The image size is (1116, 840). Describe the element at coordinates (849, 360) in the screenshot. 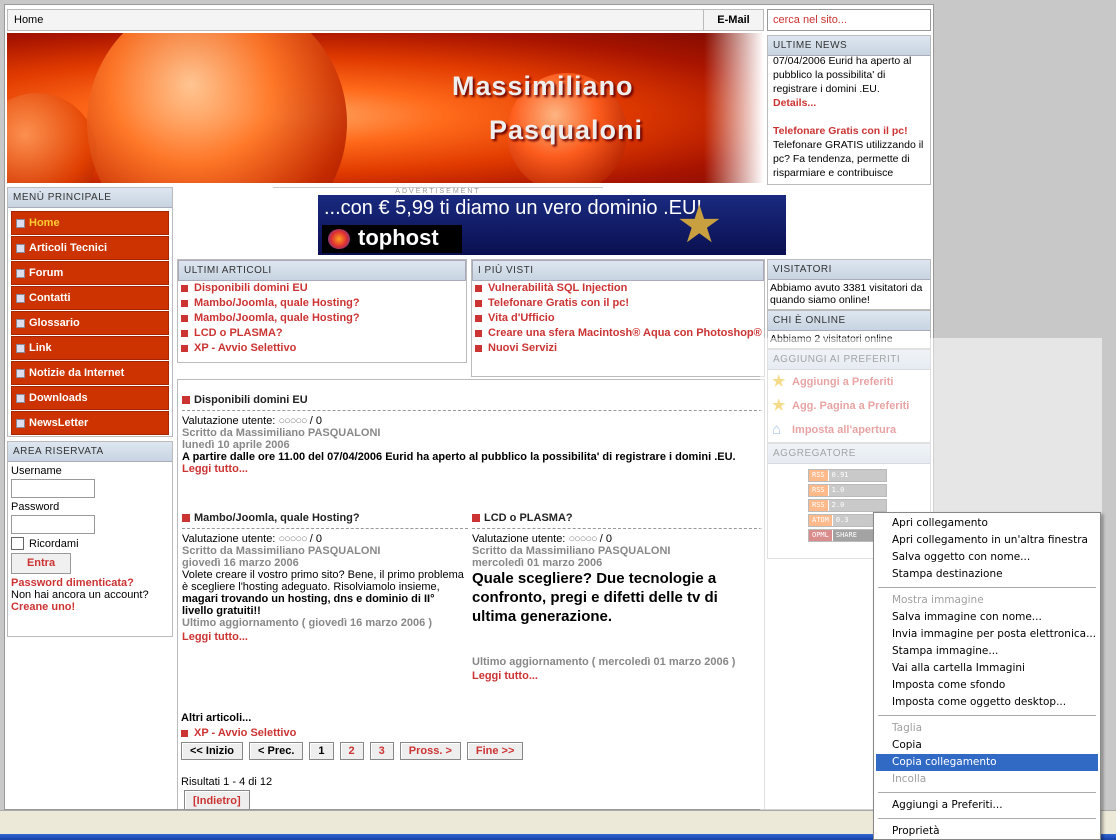

I see `preferiti-title: AGGIUNGI AI PREFERITI` at that location.